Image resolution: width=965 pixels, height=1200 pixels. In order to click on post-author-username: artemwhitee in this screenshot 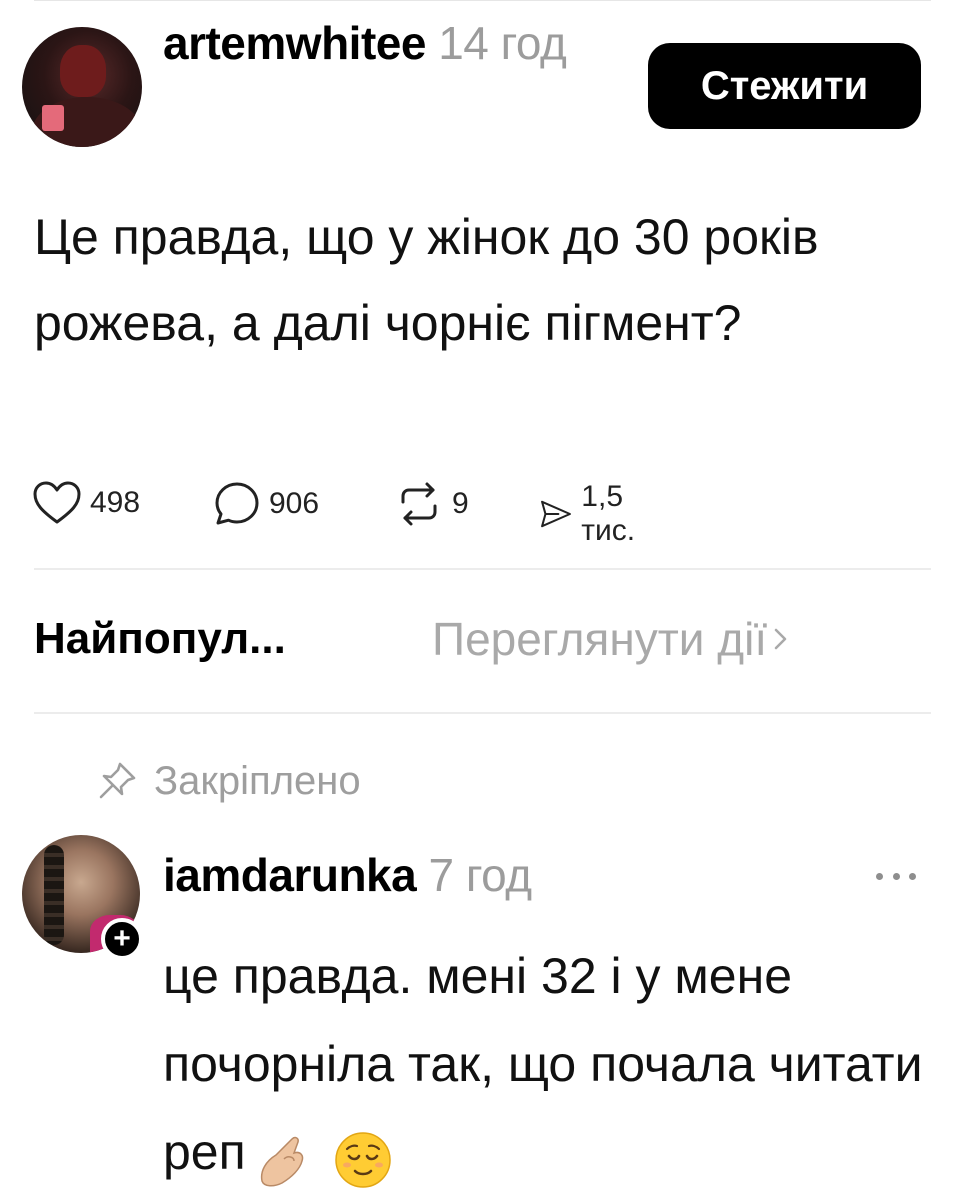, I will do `click(294, 43)`.